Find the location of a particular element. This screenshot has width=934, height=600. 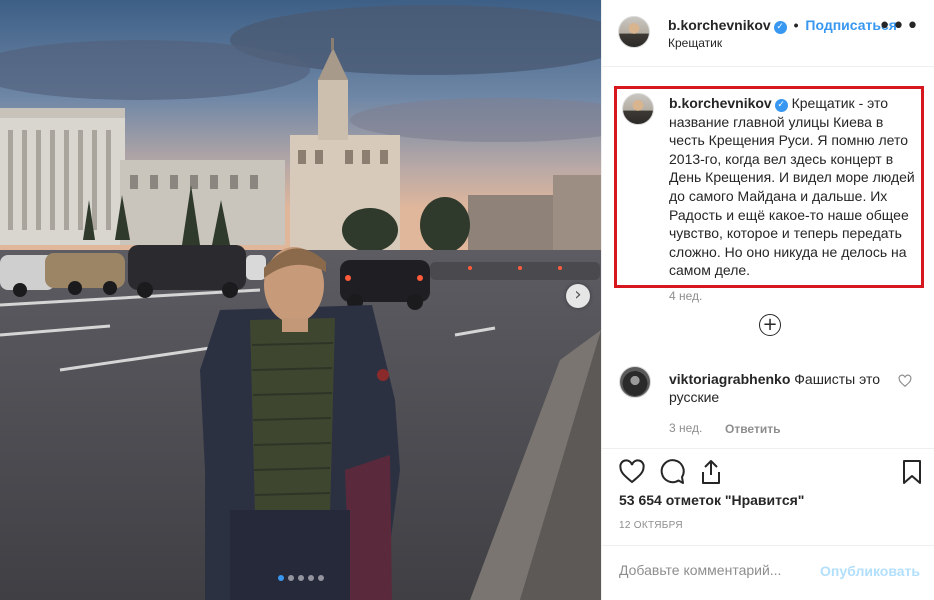

chevron-right-icon: › is located at coordinates (578, 294).